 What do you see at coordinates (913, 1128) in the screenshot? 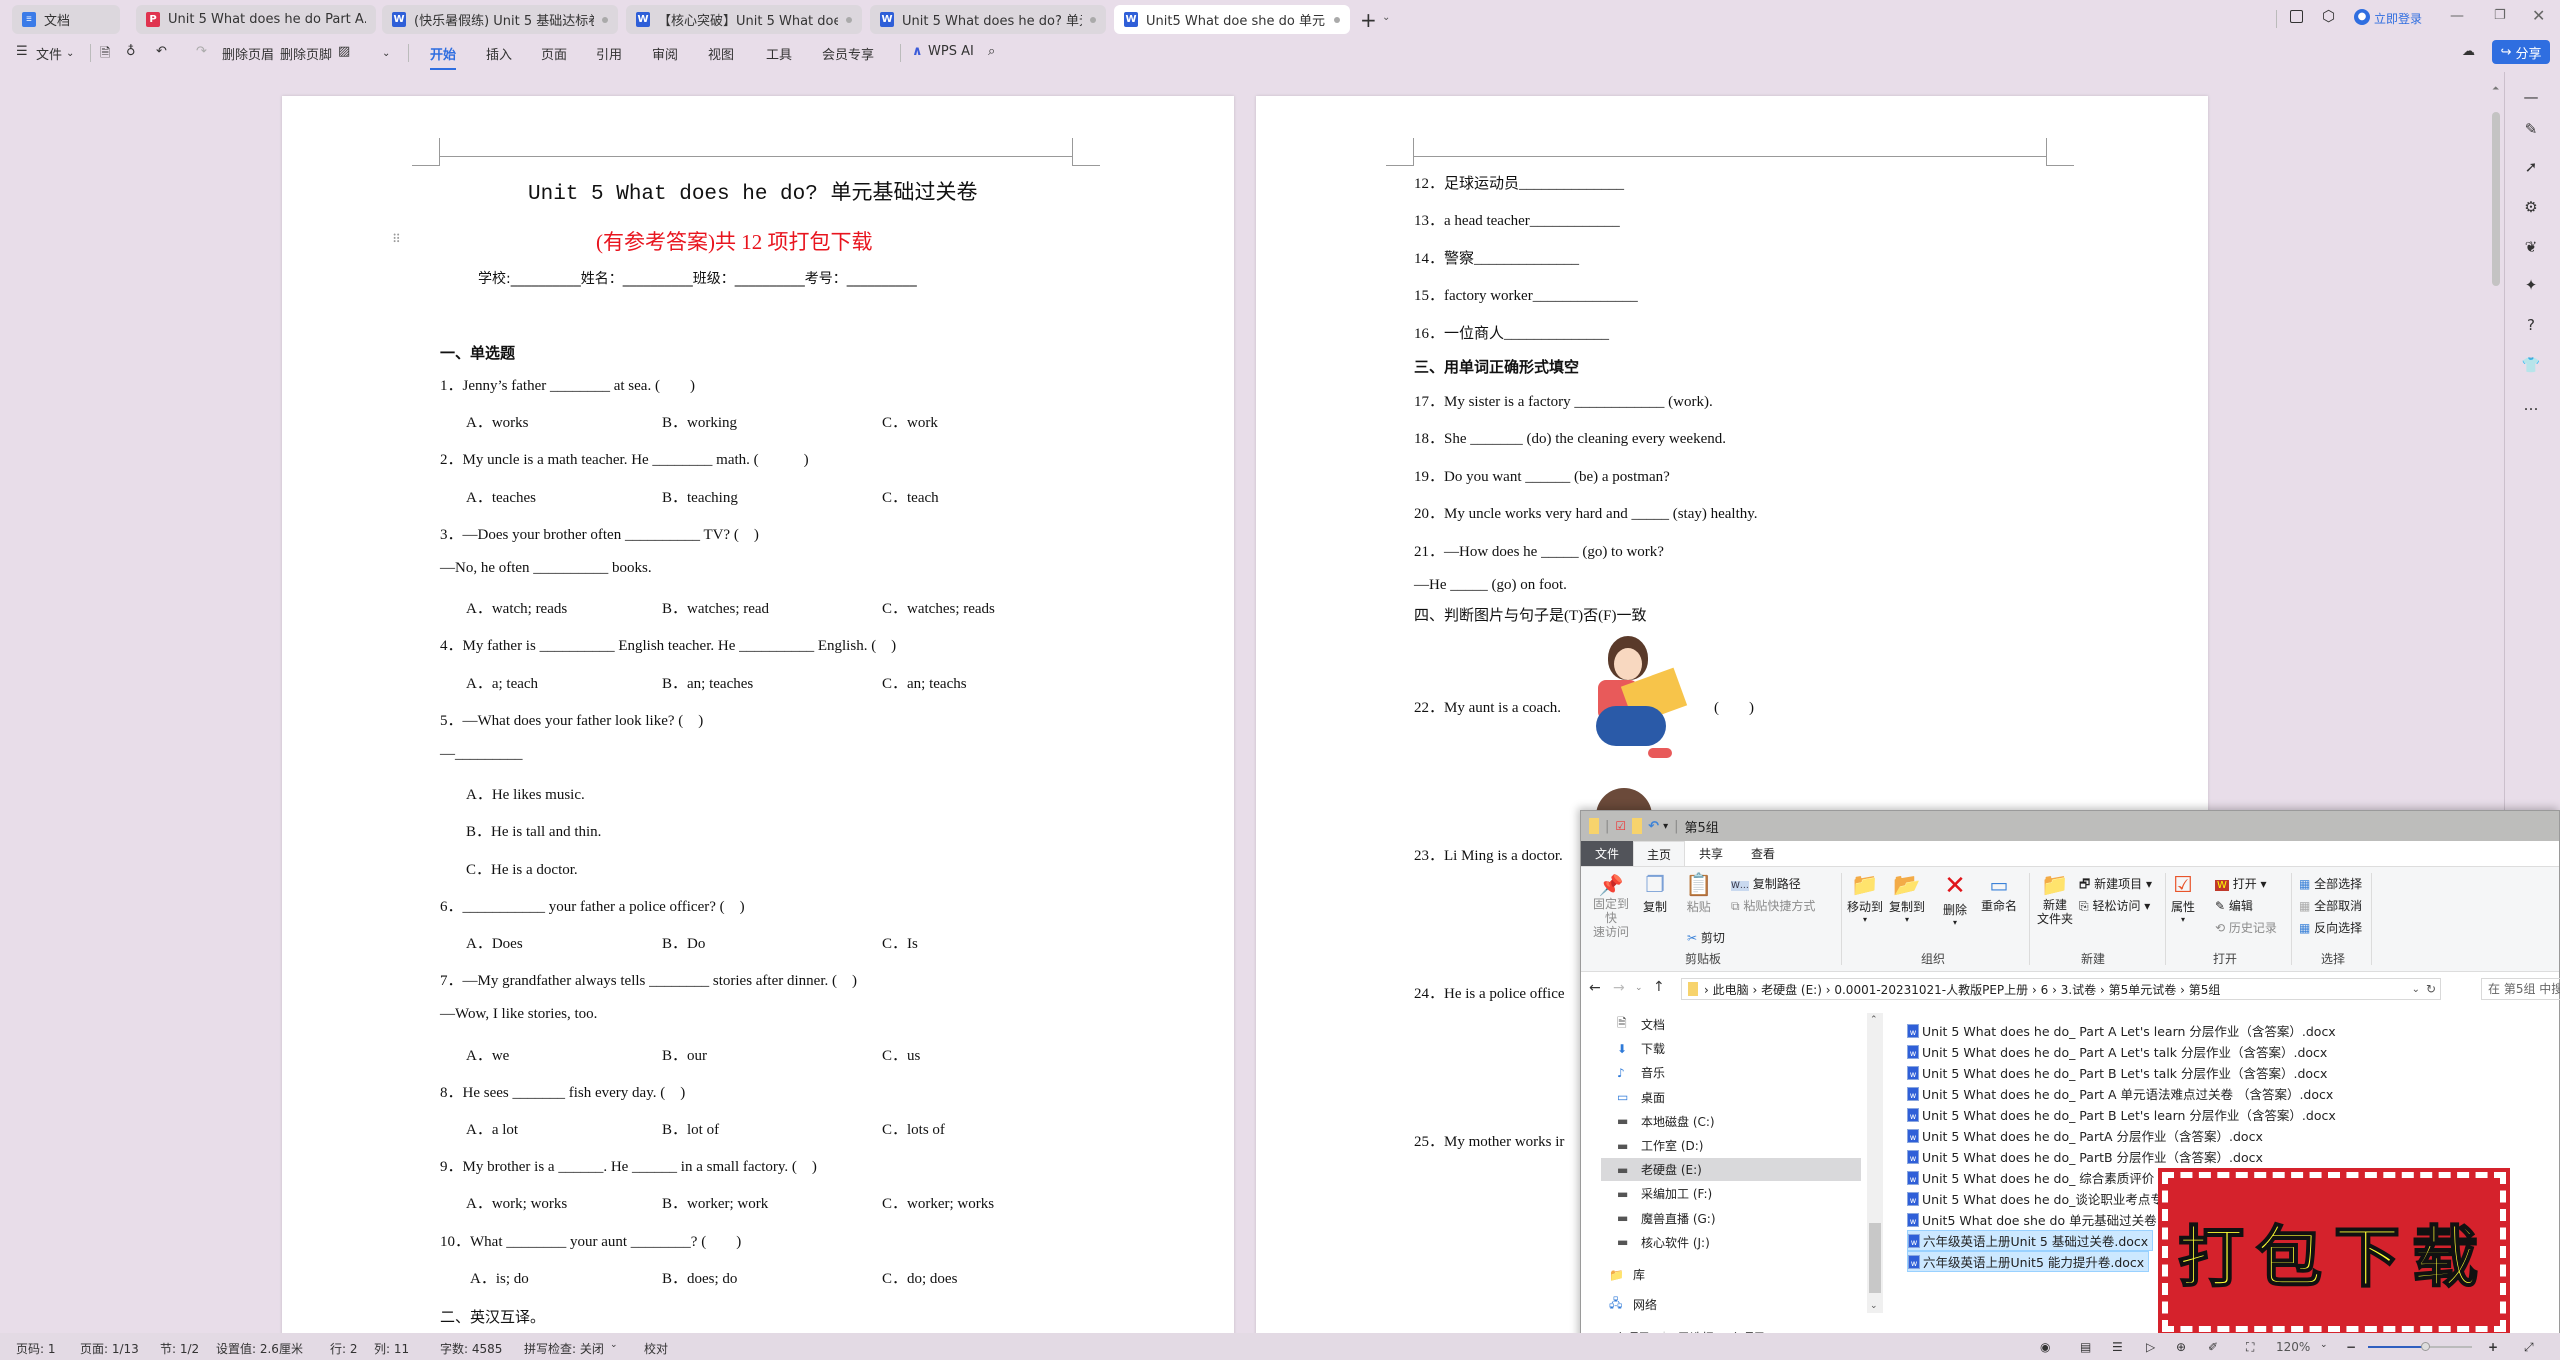
I see `option-c: C．lots of` at bounding box center [913, 1128].